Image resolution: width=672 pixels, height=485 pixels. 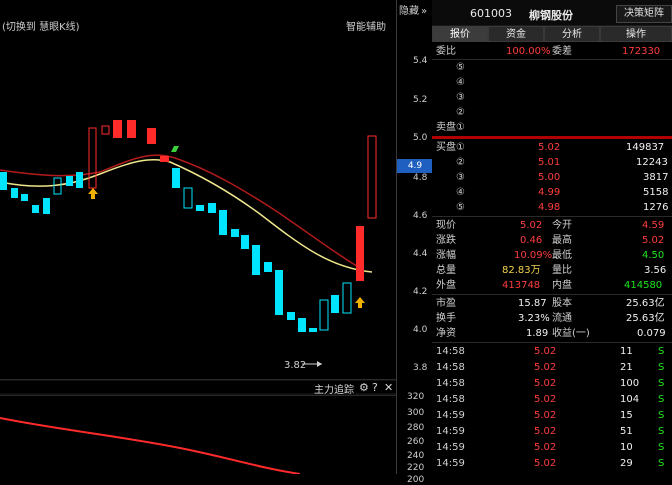 I want to click on stat2-label: 流通, so click(x=562, y=318).